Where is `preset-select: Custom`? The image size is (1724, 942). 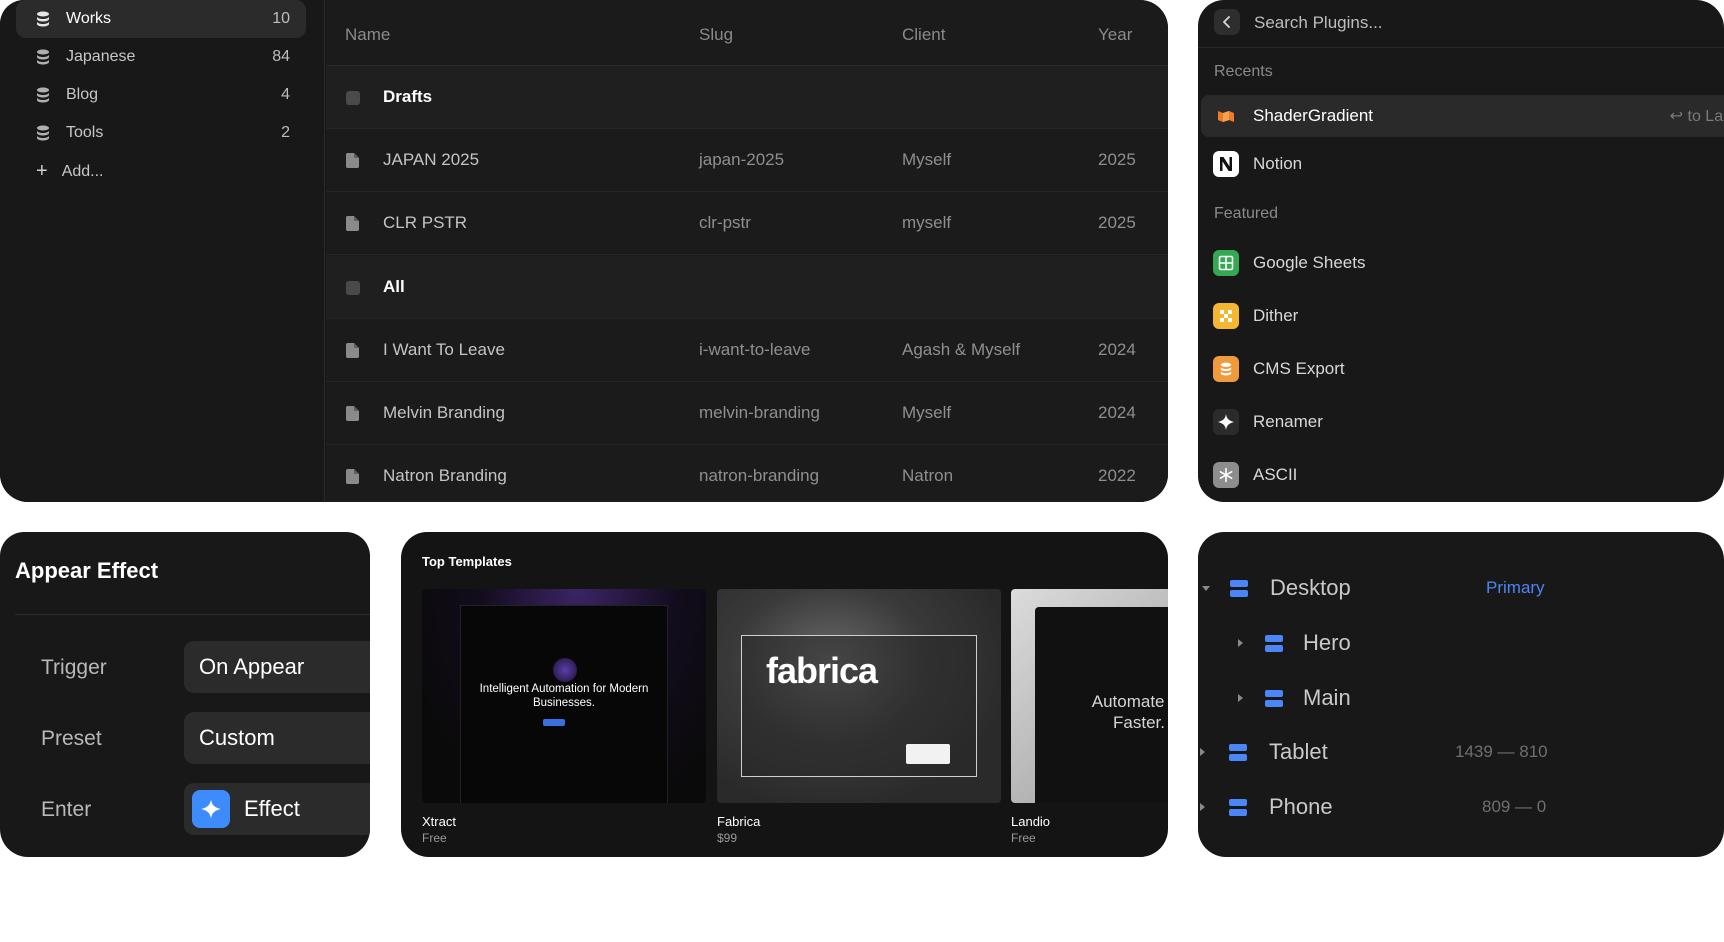
preset-select: Custom is located at coordinates (277, 738).